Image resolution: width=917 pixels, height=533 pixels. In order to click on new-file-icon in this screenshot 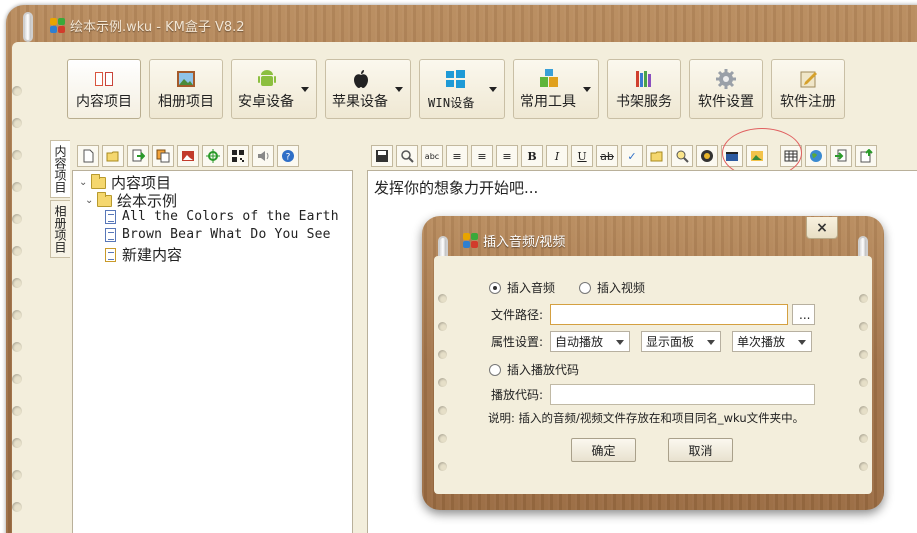, I will do `click(88, 156)`.